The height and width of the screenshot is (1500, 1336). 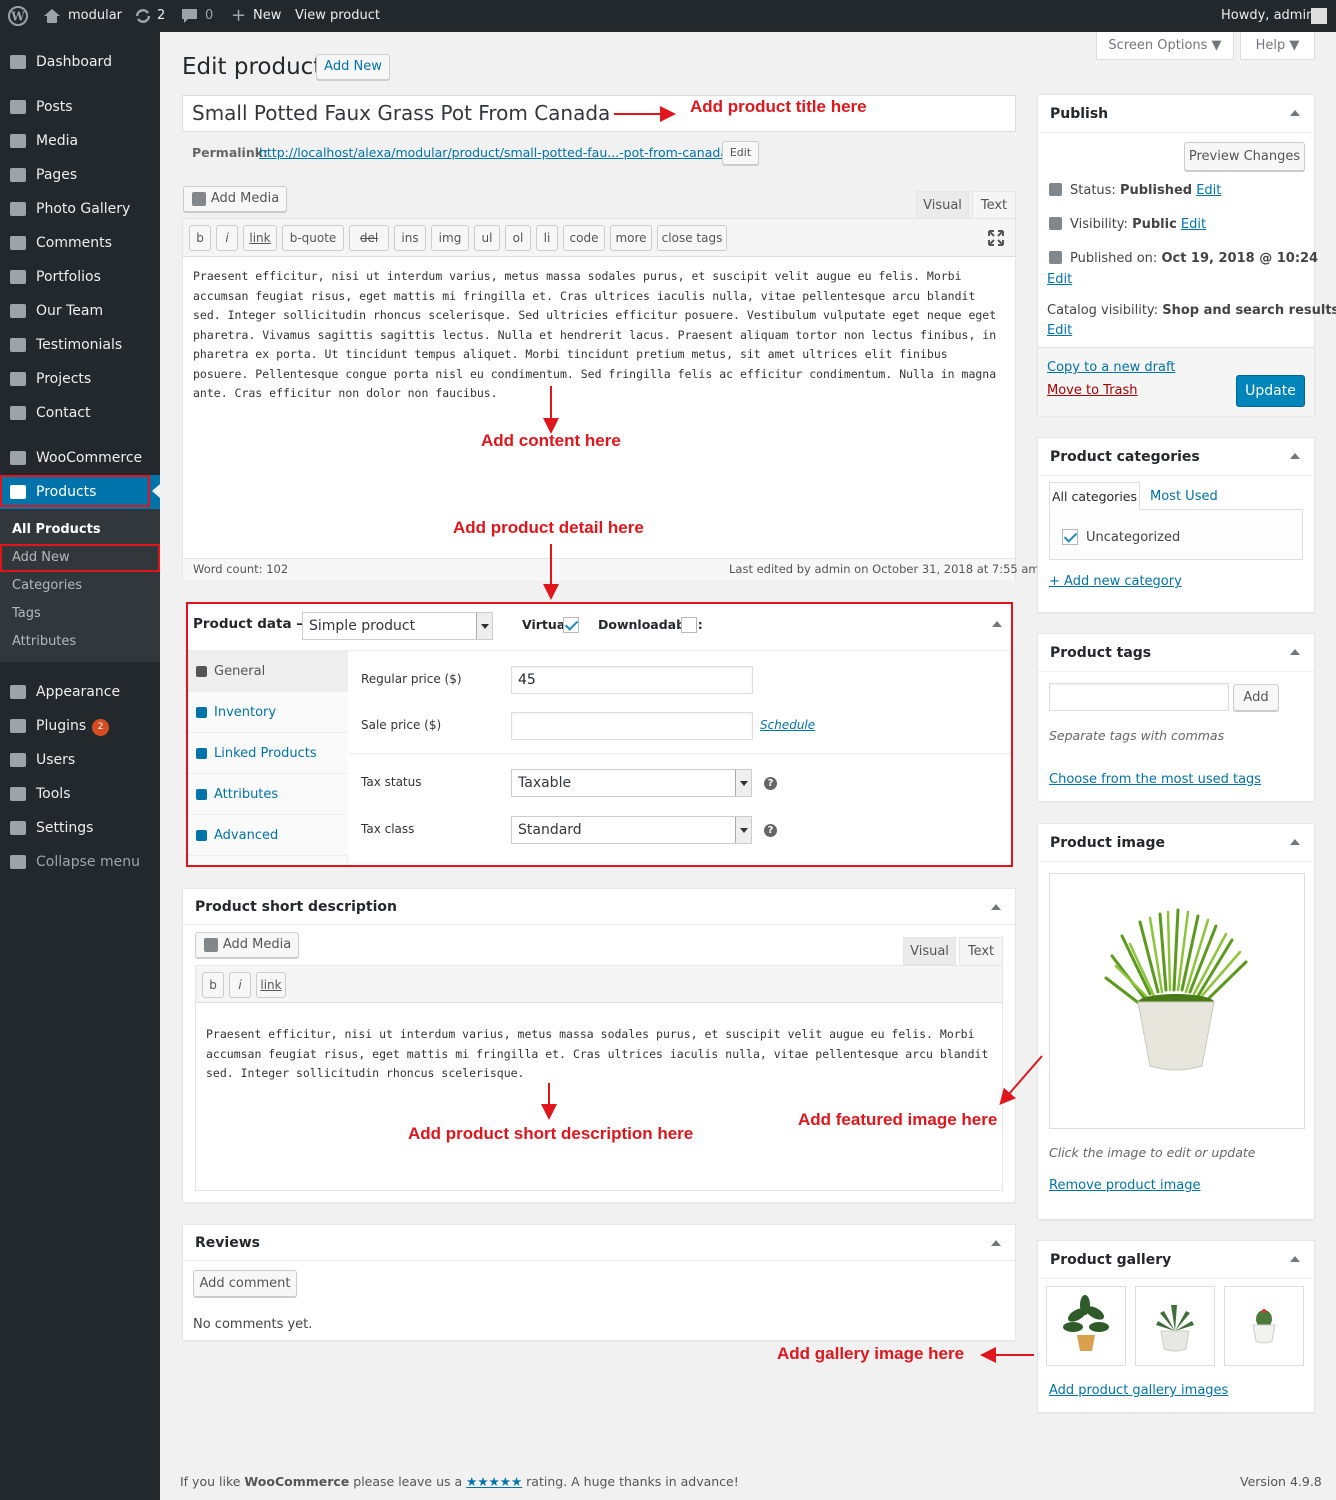 What do you see at coordinates (548, 527) in the screenshot?
I see `annotation-detail: Add product detail here` at bounding box center [548, 527].